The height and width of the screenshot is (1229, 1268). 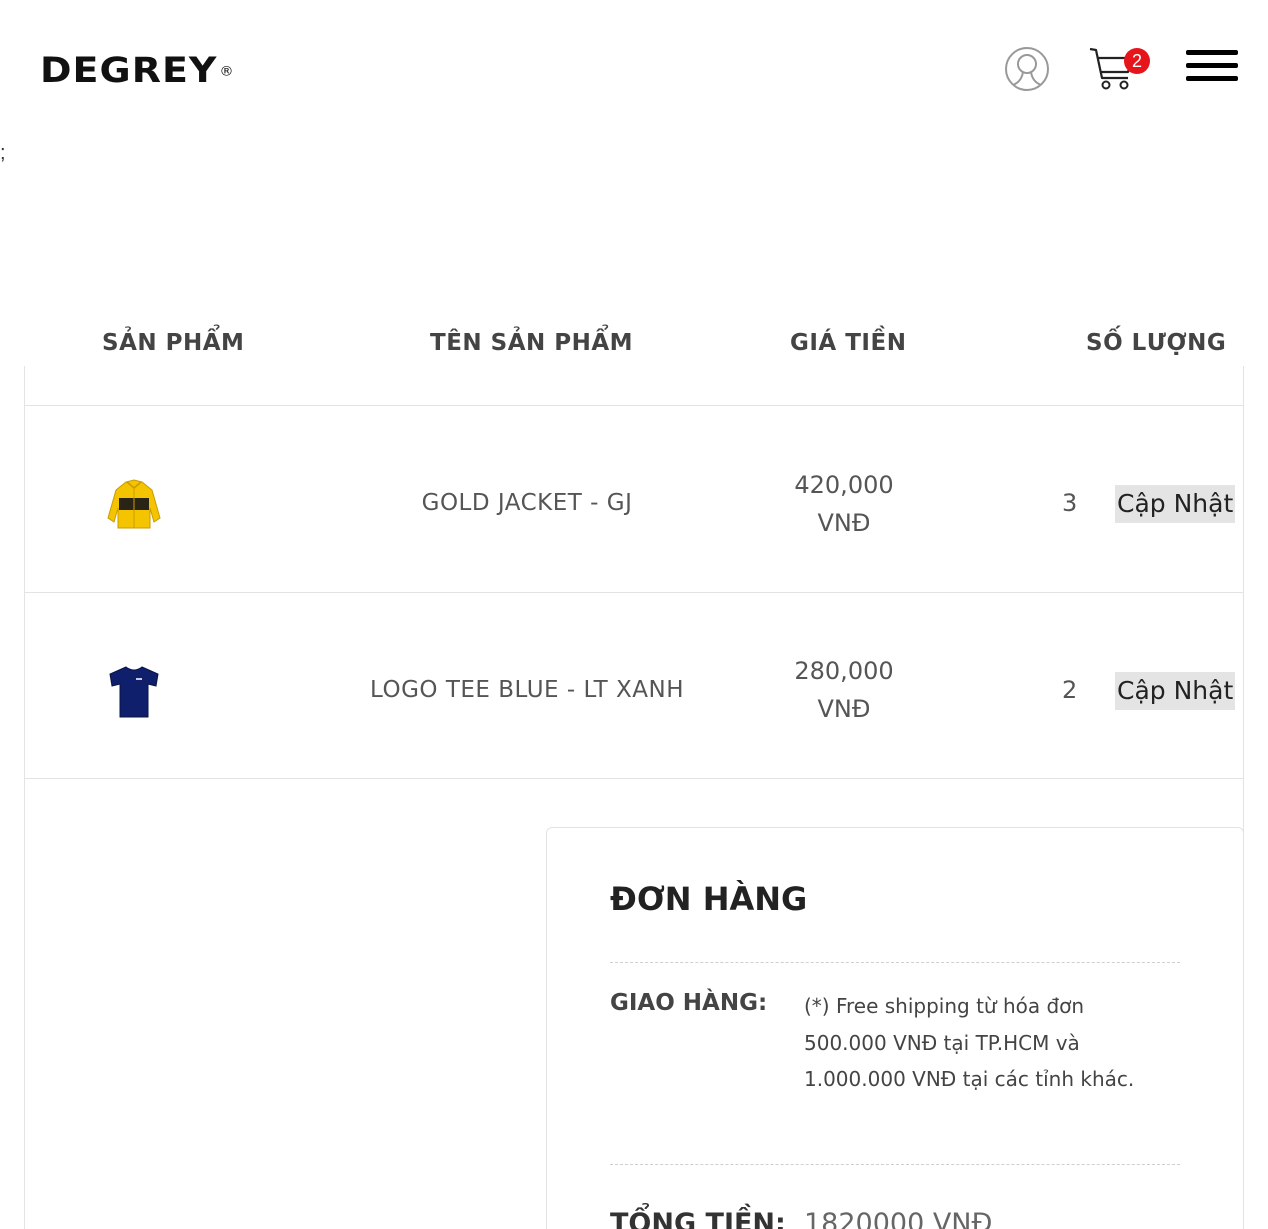 What do you see at coordinates (689, 1003) in the screenshot?
I see `shipping-label: GIAO HÀNG:` at bounding box center [689, 1003].